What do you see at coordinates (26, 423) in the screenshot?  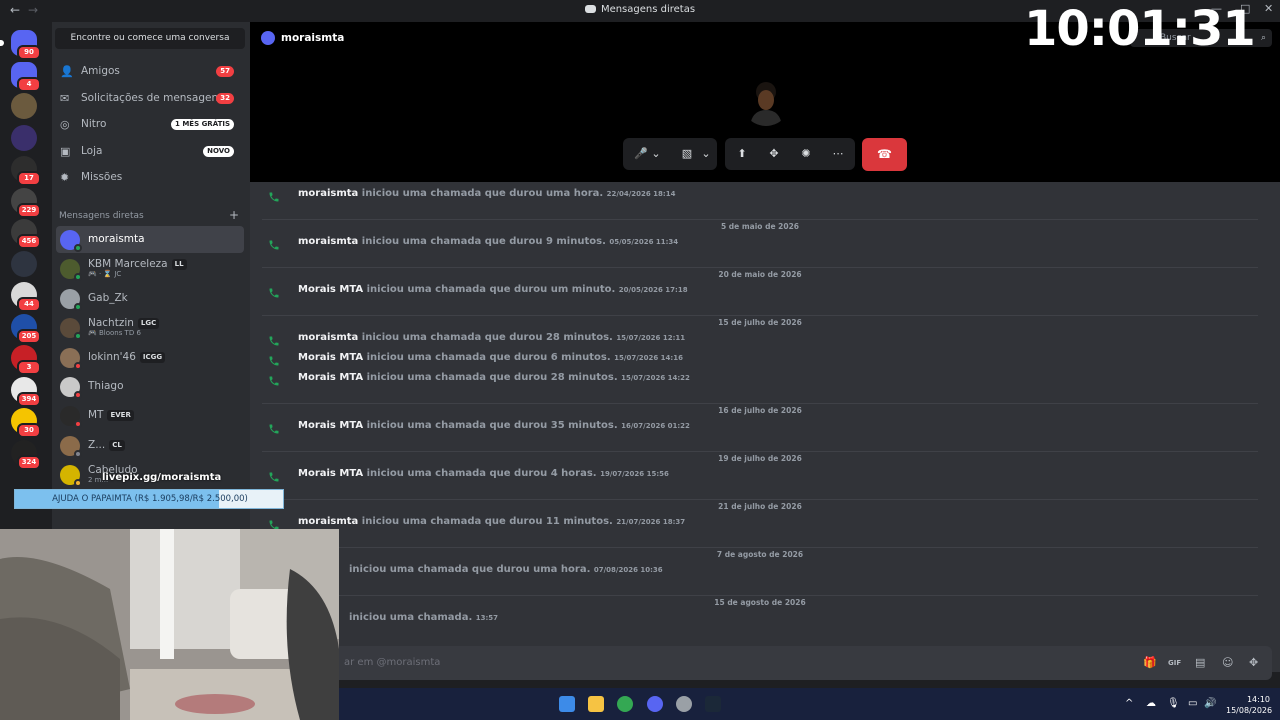 I see `server-icon: 30` at bounding box center [26, 423].